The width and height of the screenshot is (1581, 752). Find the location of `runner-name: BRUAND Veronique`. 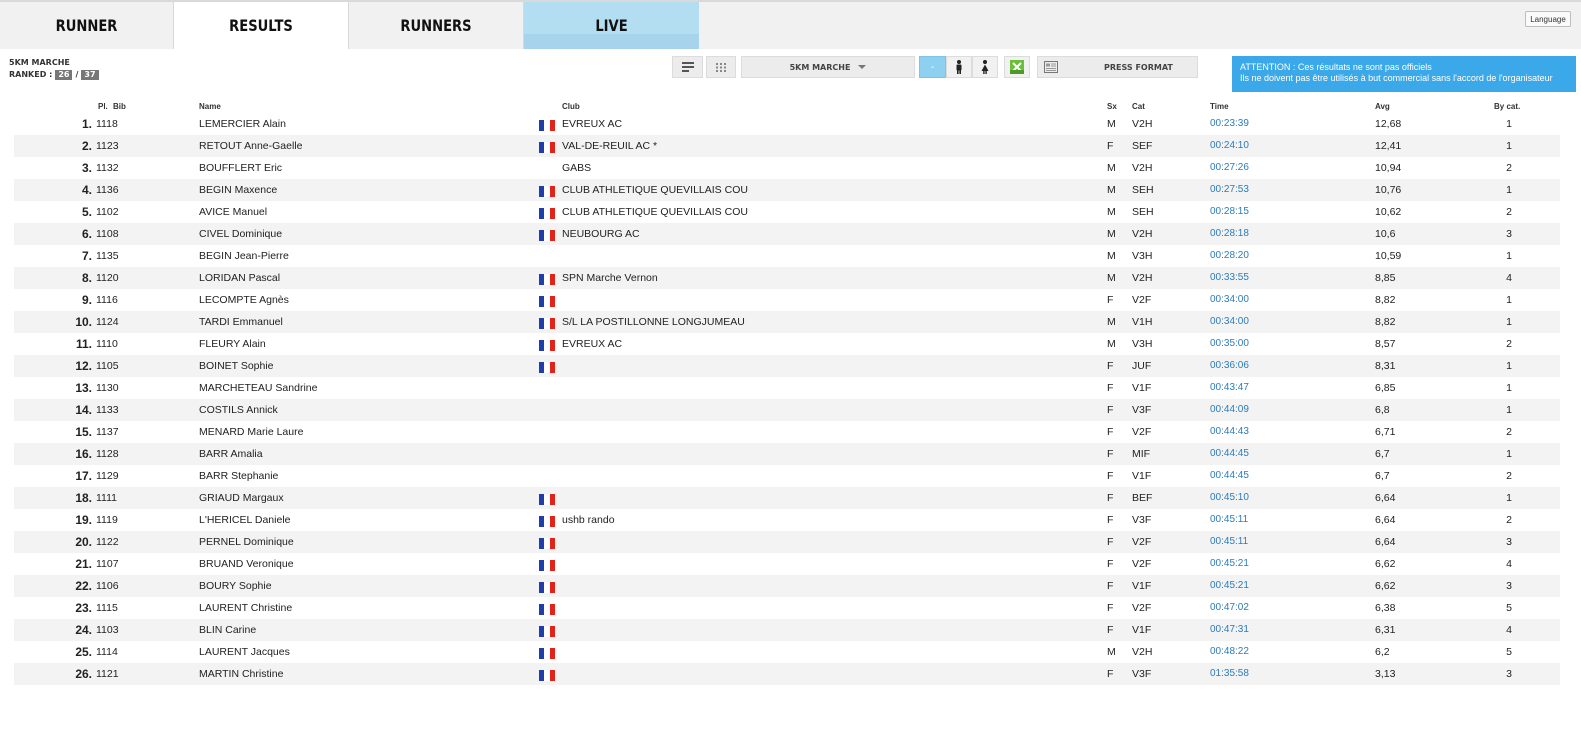

runner-name: BRUAND Veronique is located at coordinates (246, 564).